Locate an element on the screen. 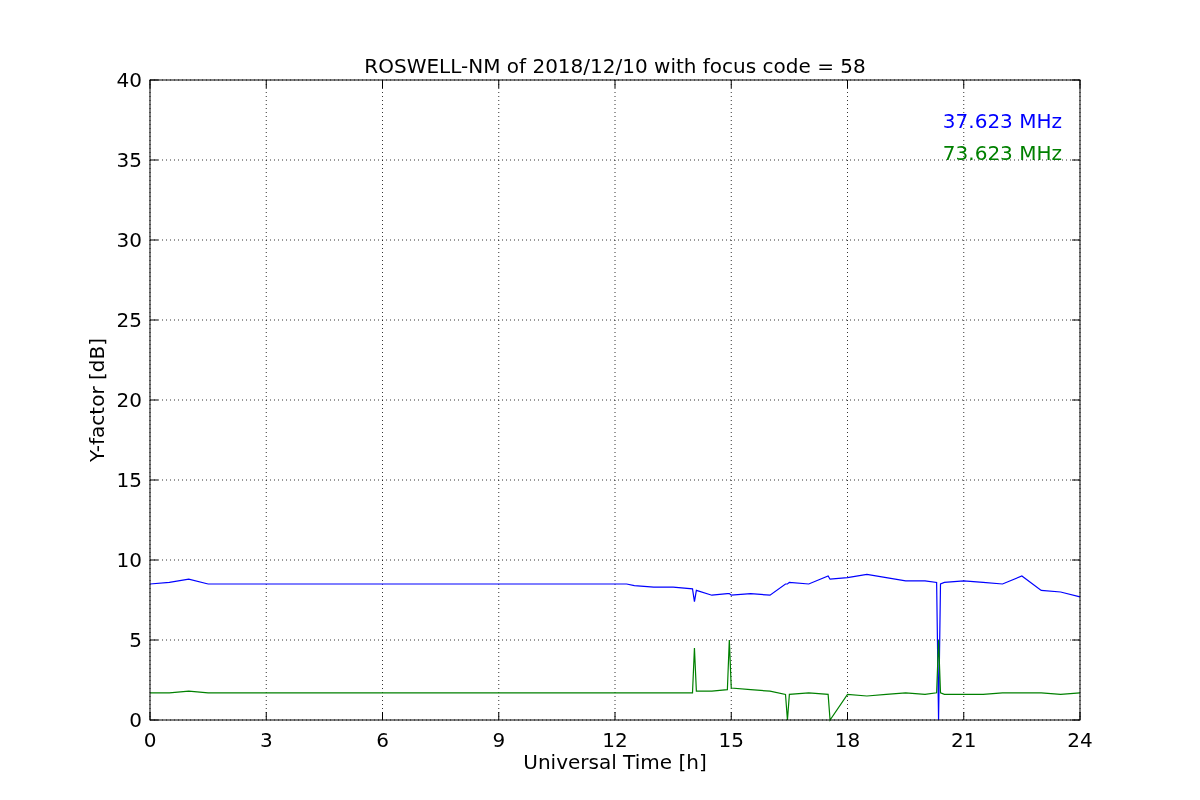  x-tick-label: 18 is located at coordinates (847, 740).